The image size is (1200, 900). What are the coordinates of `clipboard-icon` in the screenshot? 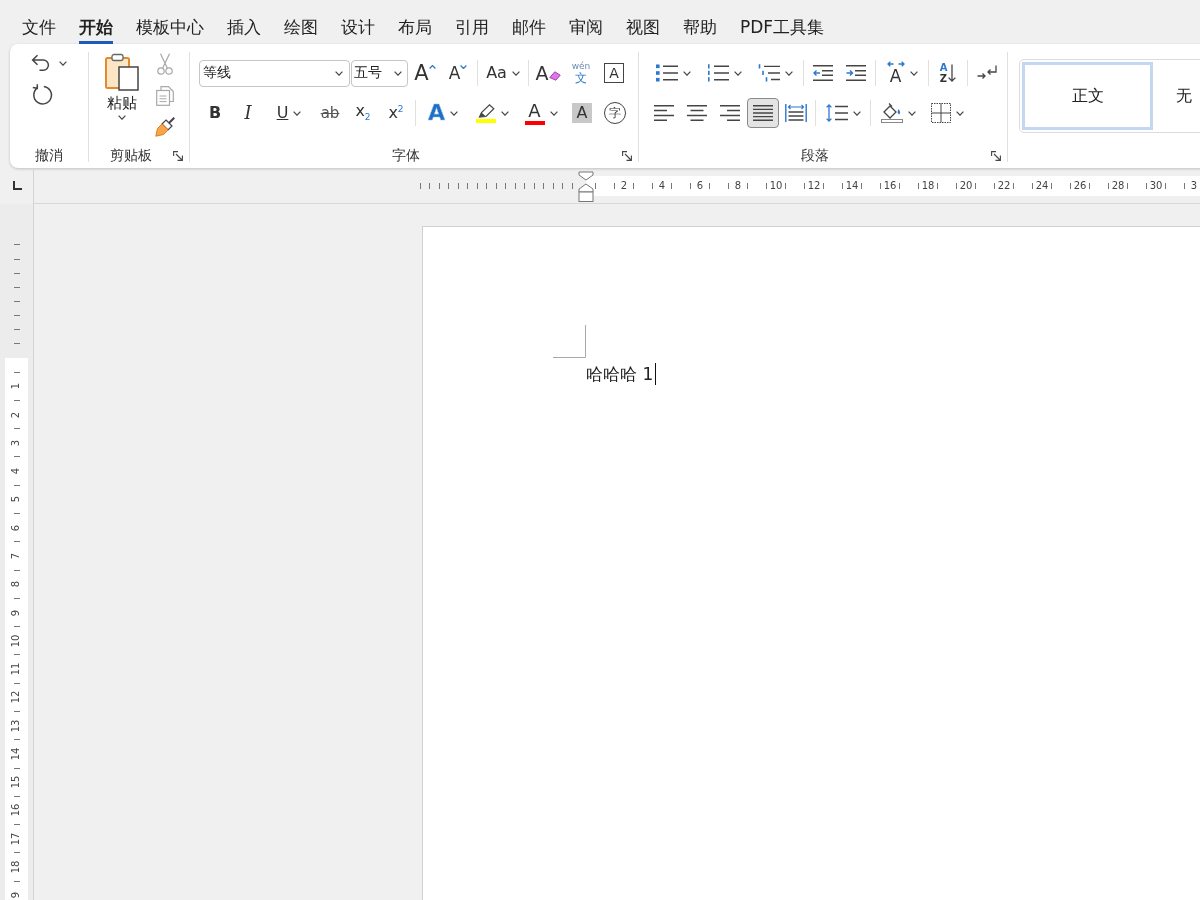 It's located at (122, 72).